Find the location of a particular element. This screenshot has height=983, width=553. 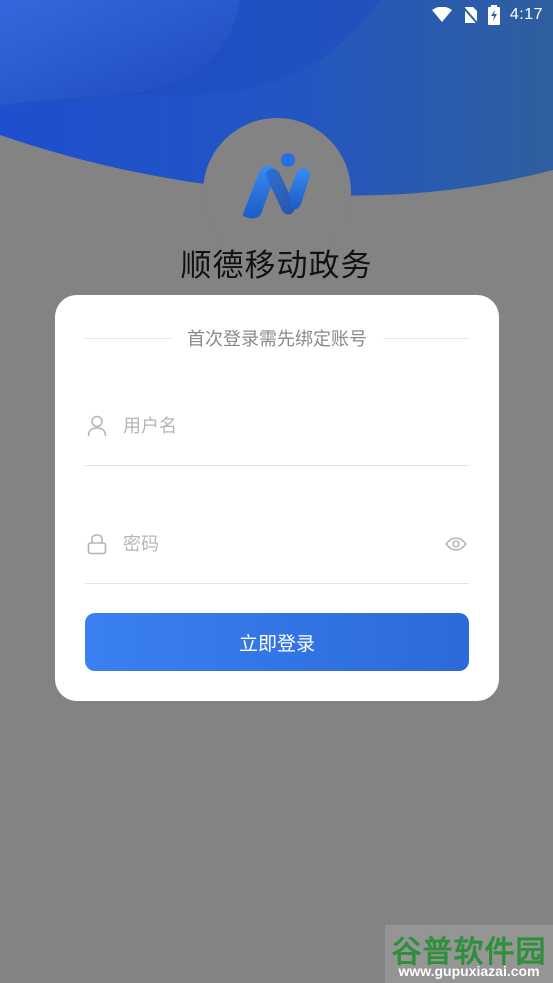

battery-charging-icon is located at coordinates (493, 15).